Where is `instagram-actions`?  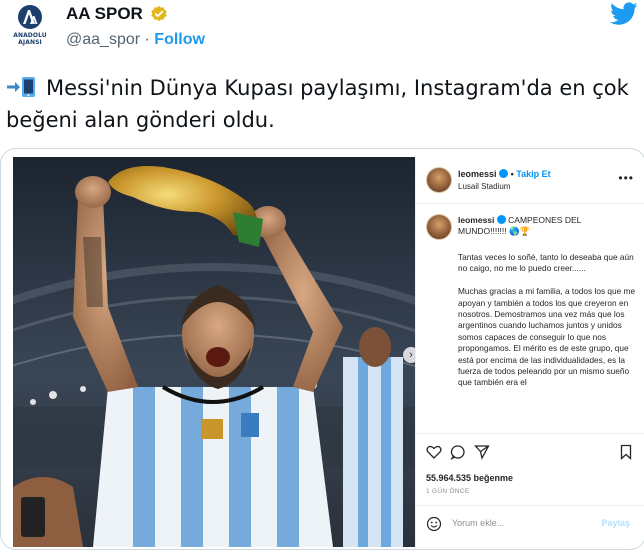
instagram-actions is located at coordinates (530, 453).